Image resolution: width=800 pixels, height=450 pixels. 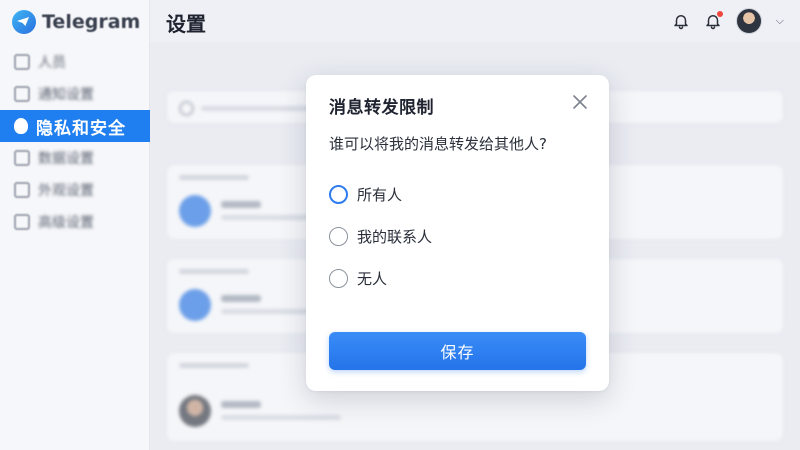 I want to click on top-bar: 设置 ⌵, so click(x=475, y=21).